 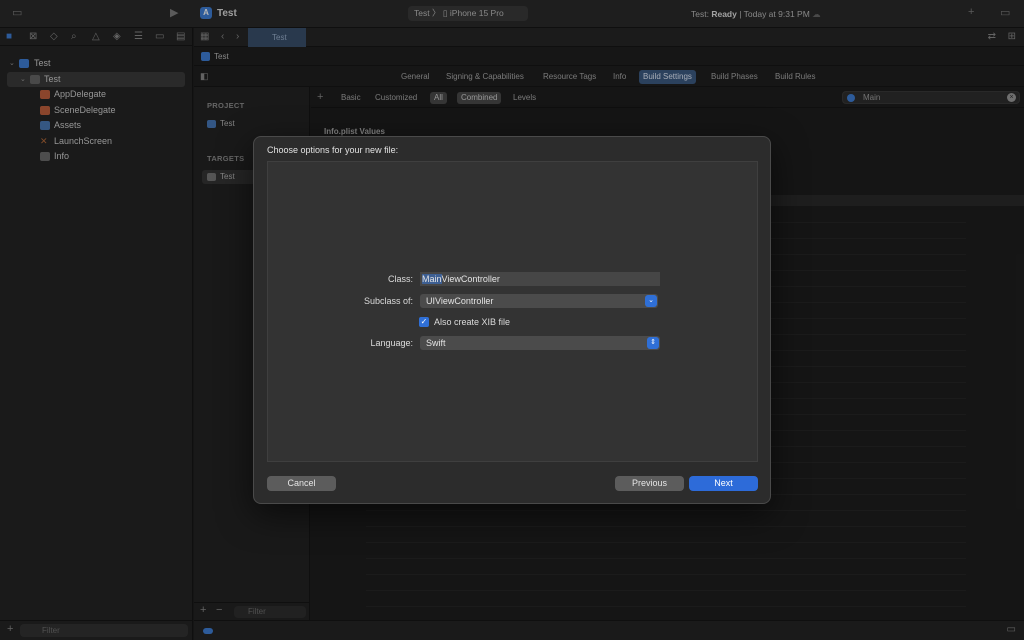 What do you see at coordinates (301, 483) in the screenshot?
I see `cancel-button: Cancel` at bounding box center [301, 483].